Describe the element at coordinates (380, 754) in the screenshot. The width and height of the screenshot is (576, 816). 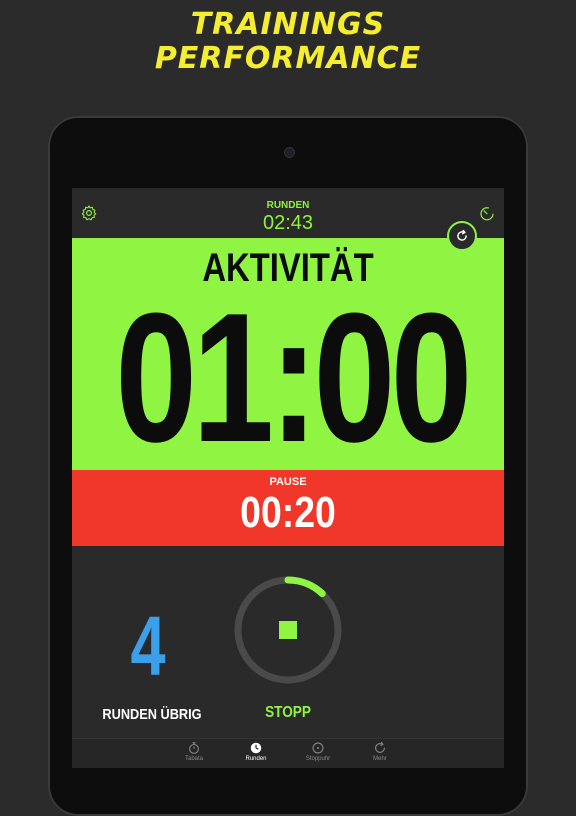
I see `tab-mehr: Mehr` at that location.